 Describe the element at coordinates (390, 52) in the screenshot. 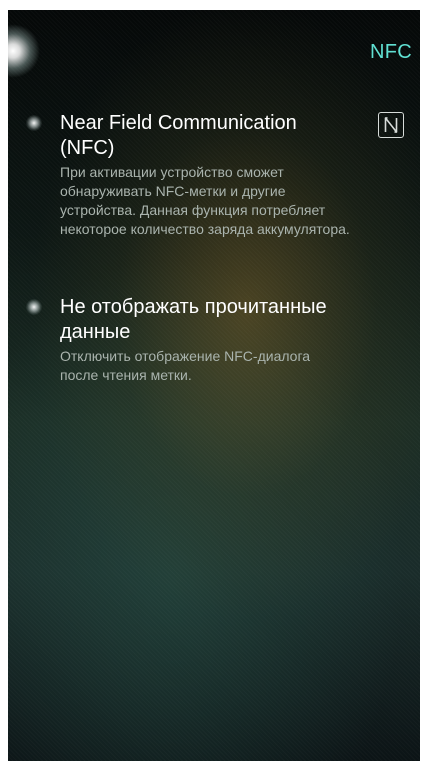

I see `page-title: NFC` at that location.